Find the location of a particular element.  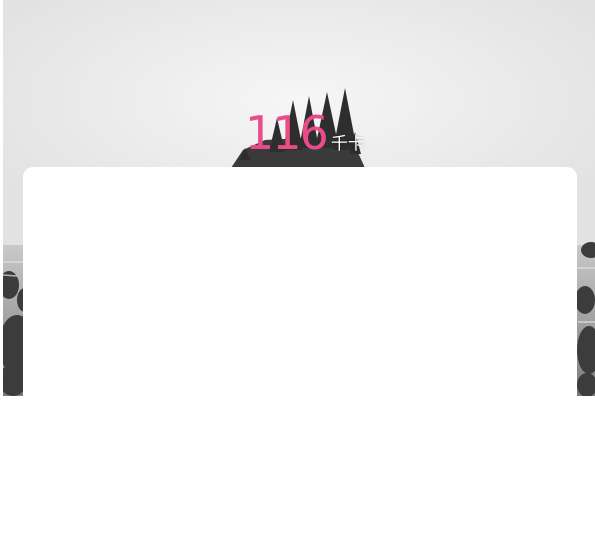

calorie-summary: 116 千卡 is located at coordinates (305, 133).